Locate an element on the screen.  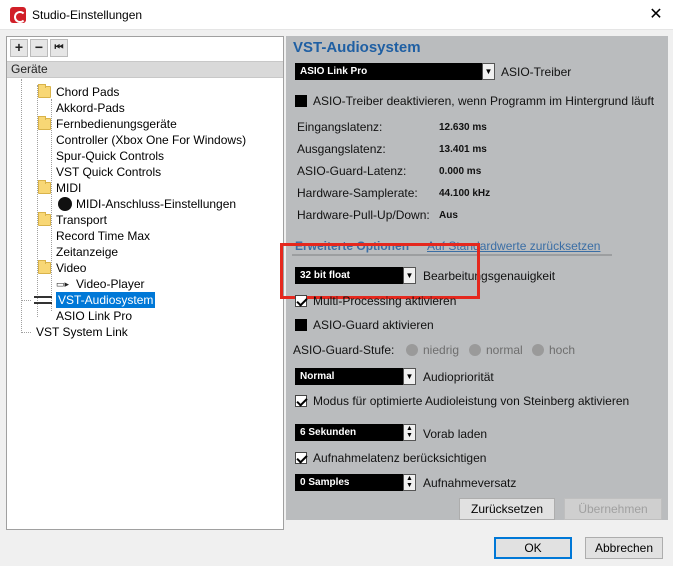
tree-item-midi: MIDI is located at coordinates (59, 188).